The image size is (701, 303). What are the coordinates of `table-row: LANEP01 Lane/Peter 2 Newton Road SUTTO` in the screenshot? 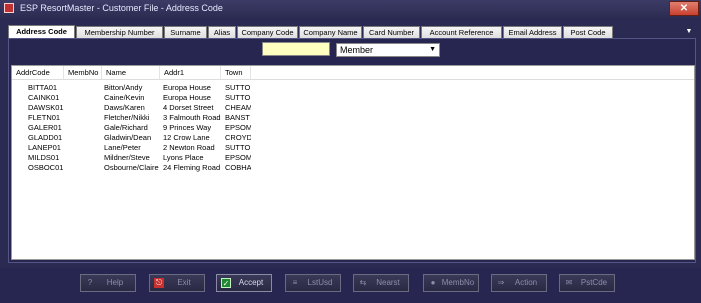 It's located at (353, 148).